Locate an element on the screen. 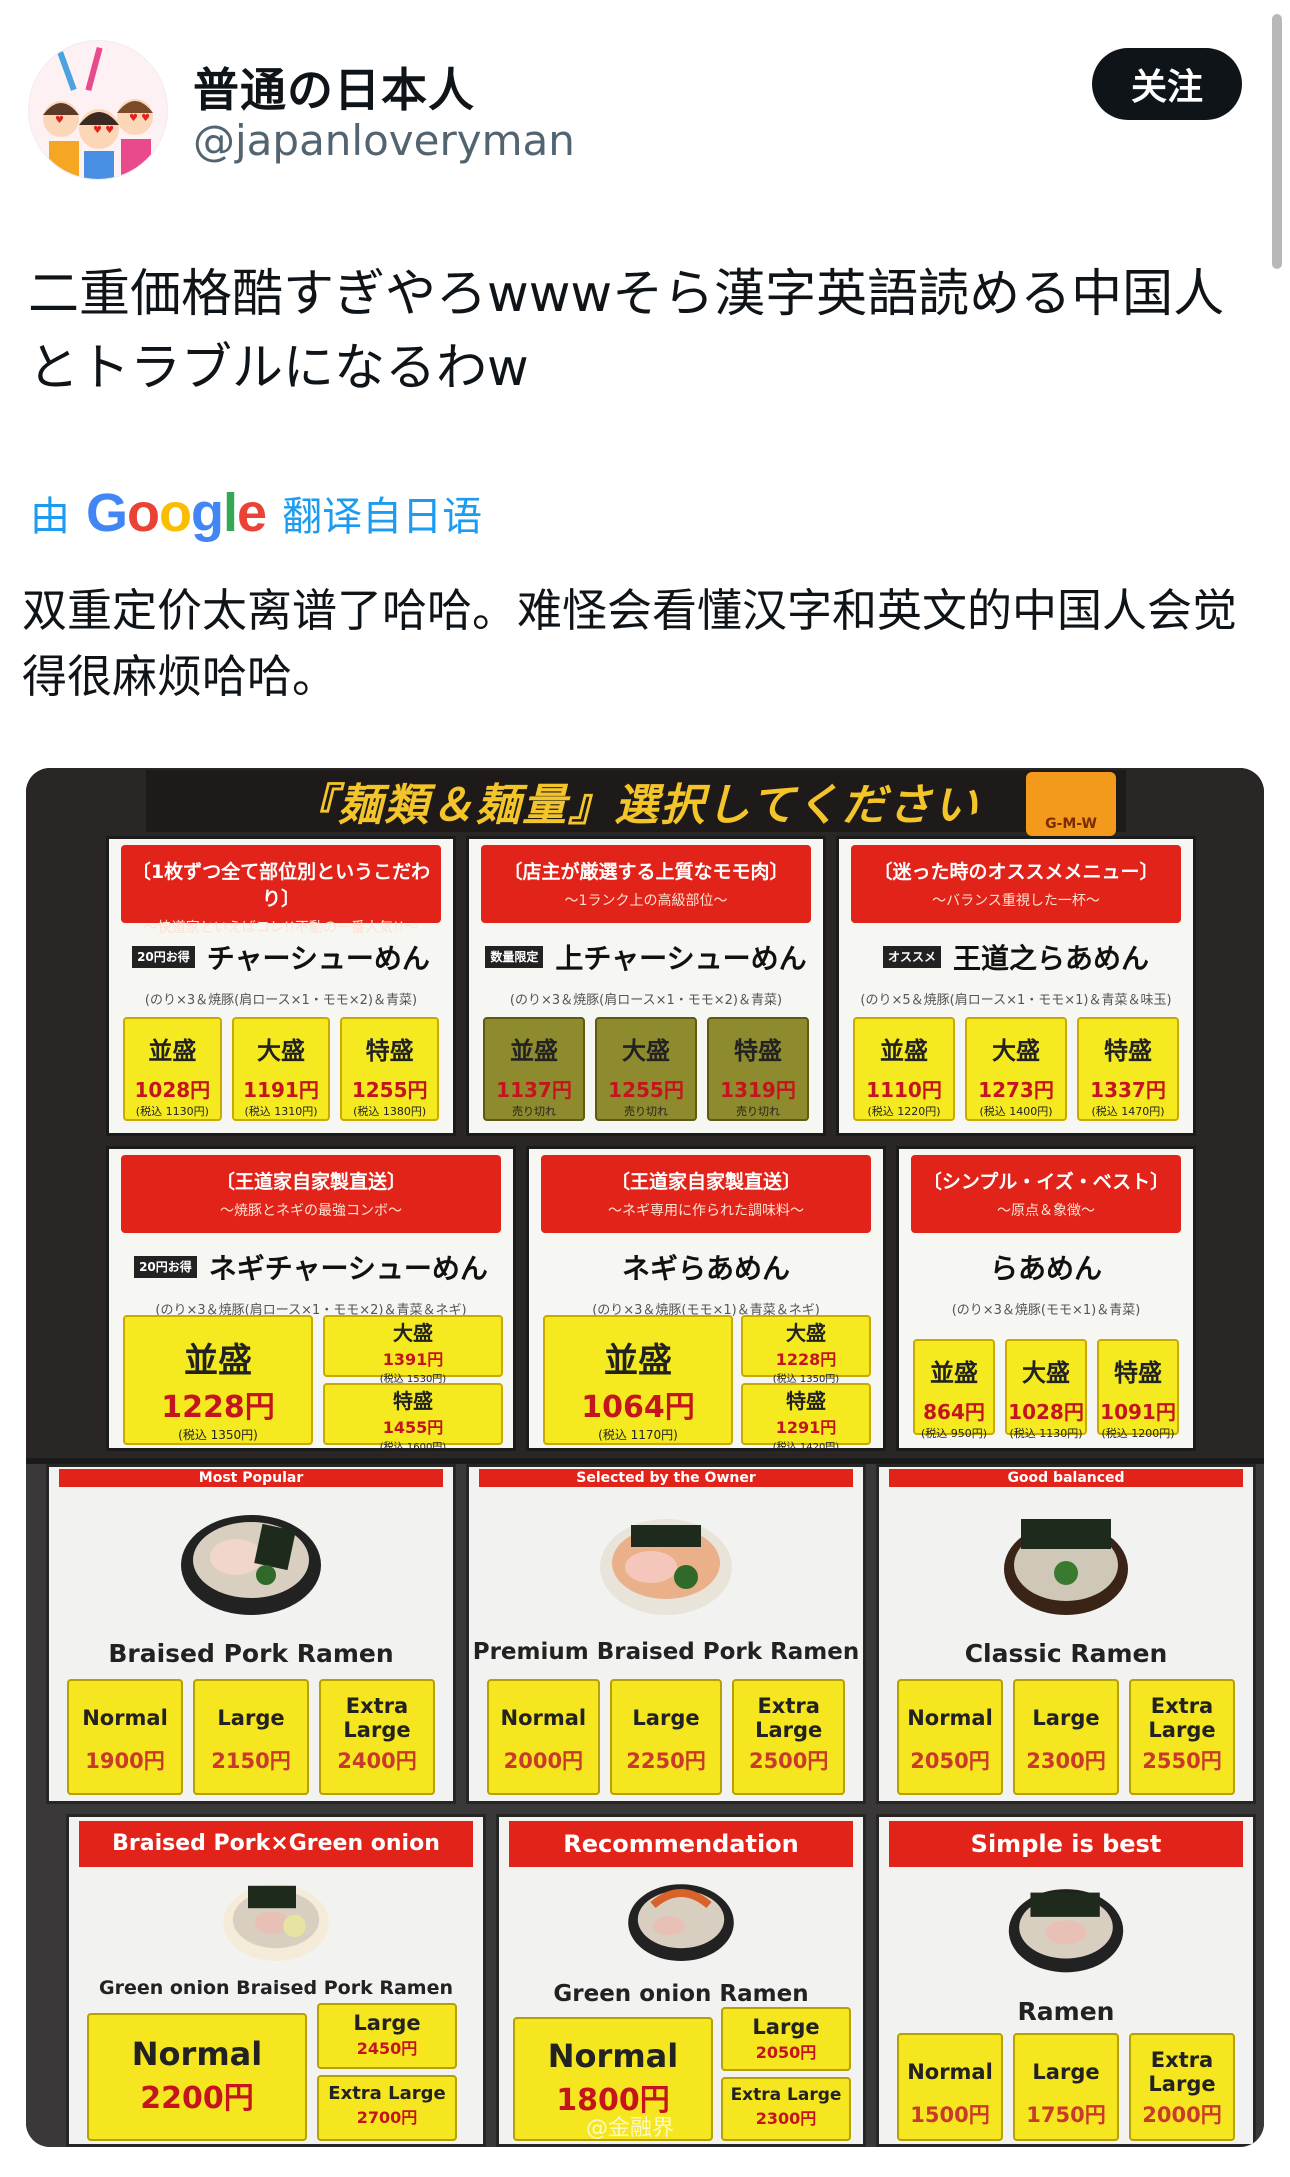 Image resolution: width=1290 pixels, height=2177 pixels. avatar: ♥ ♥ ♥ ♥ ♥ is located at coordinates (98, 110).